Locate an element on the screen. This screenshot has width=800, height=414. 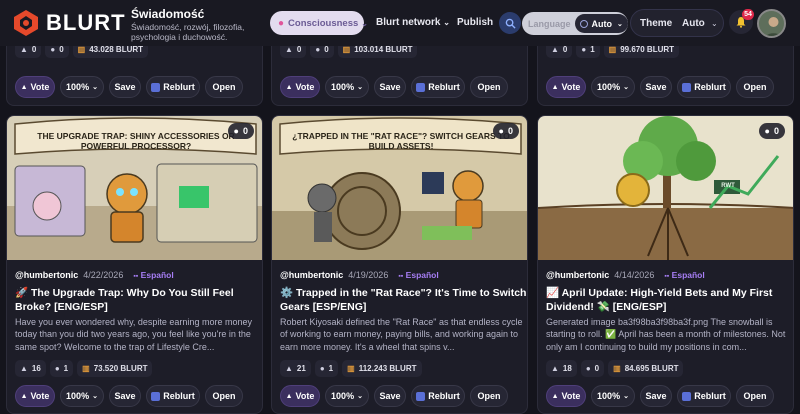
blurt-logo: BLURT is located at coordinates (69, 23).